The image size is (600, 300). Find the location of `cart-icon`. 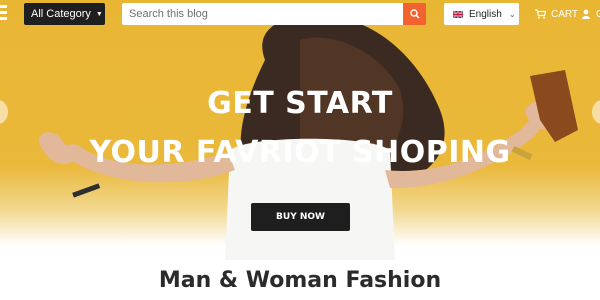

cart-icon is located at coordinates (540, 14).